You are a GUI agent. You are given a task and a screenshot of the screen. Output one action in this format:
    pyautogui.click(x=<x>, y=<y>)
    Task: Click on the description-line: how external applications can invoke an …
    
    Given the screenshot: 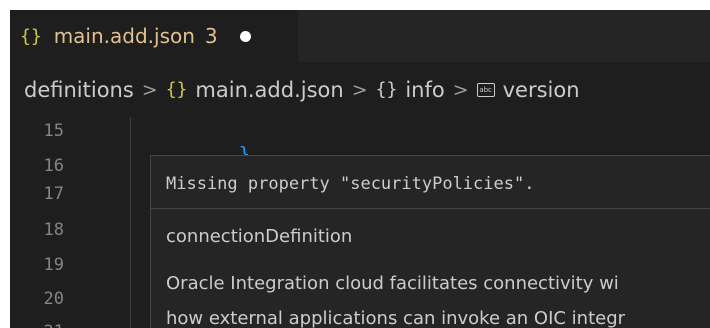 What is the action you would take?
    pyautogui.click(x=396, y=318)
    